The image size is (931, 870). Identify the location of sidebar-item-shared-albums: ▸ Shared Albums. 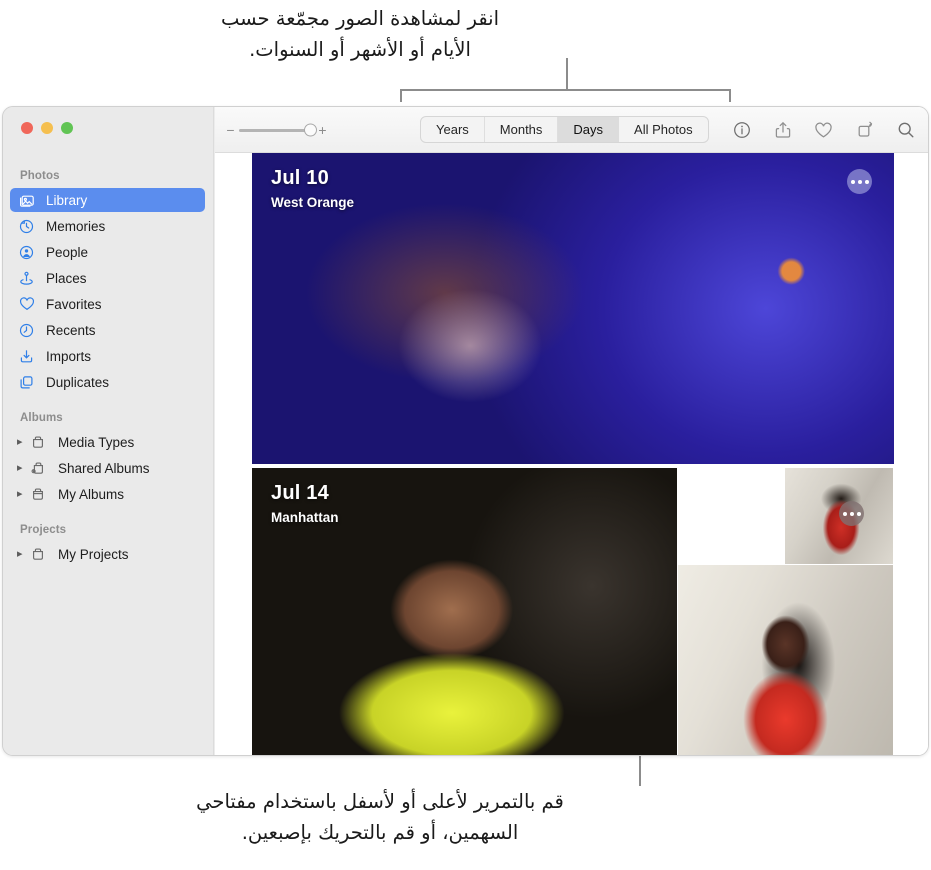
(107, 468).